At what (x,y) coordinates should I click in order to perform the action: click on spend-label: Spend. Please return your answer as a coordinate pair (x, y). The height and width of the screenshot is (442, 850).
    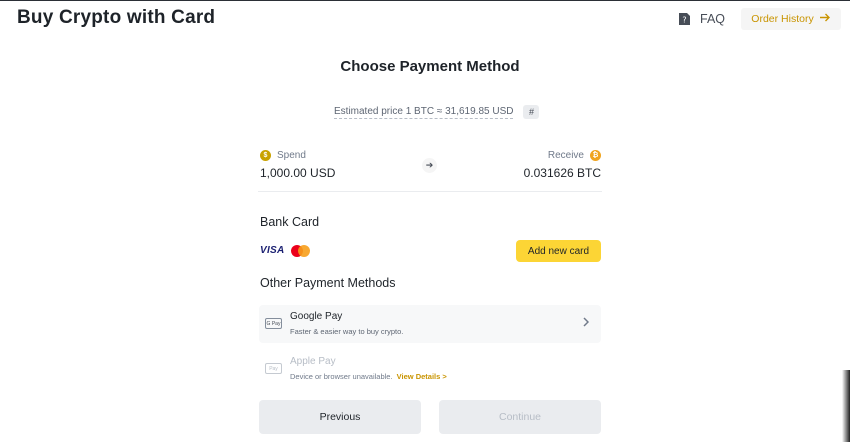
    Looking at the image, I should click on (291, 155).